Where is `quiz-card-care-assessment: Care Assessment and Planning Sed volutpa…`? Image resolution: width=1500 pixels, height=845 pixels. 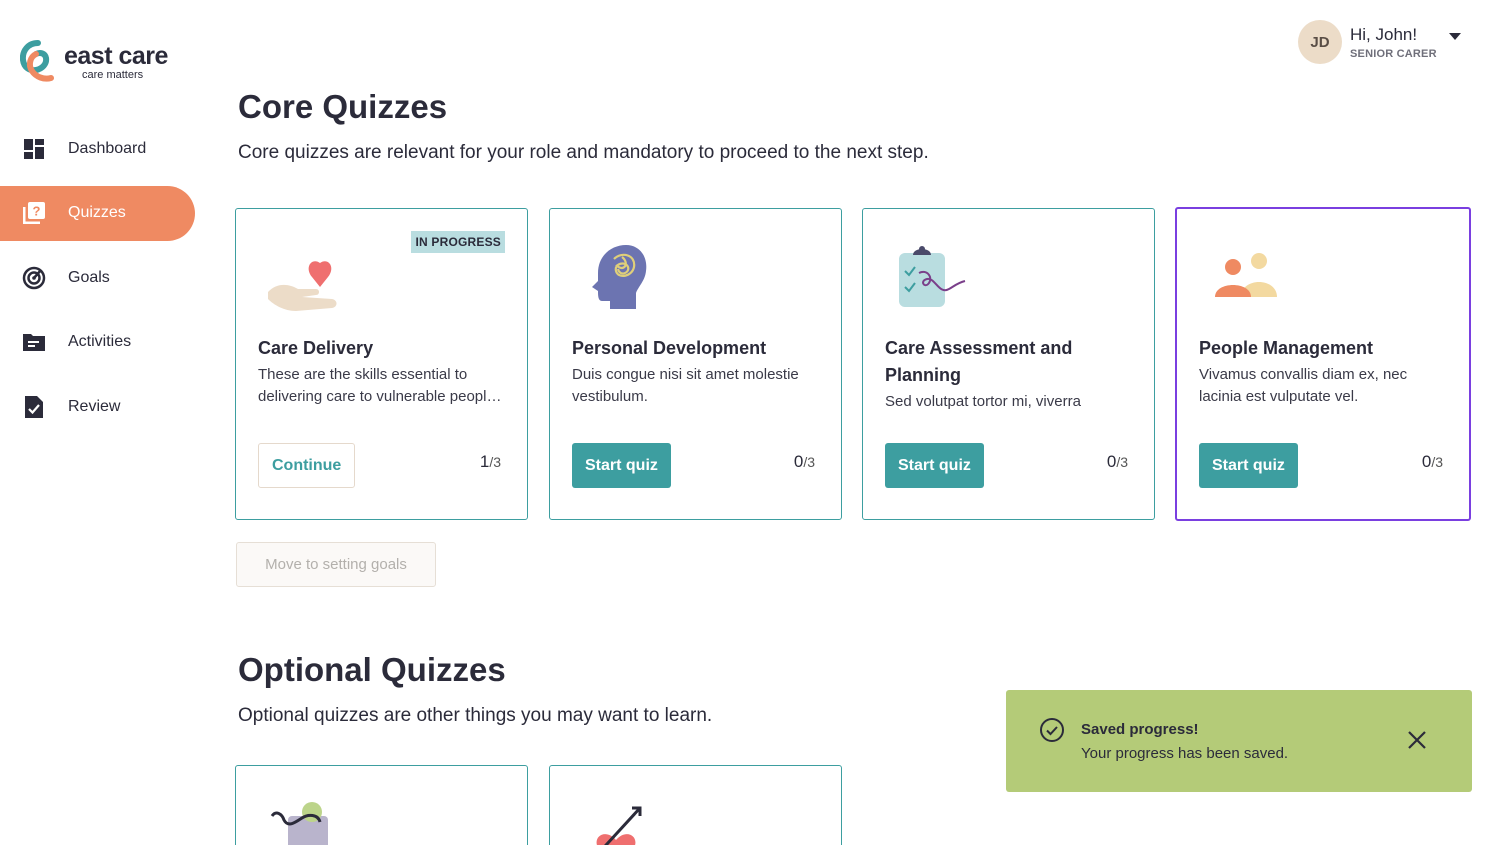 quiz-card-care-assessment: Care Assessment and Planning Sed volutpa… is located at coordinates (1008, 364).